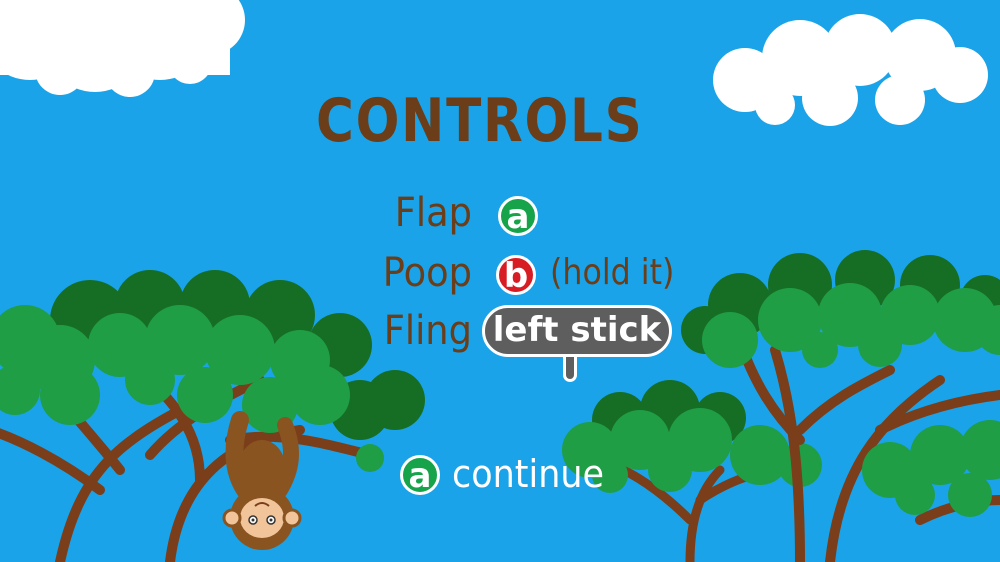 This screenshot has width=1000, height=562. What do you see at coordinates (840, 309) in the screenshot?
I see `tree-canopy-icon` at bounding box center [840, 309].